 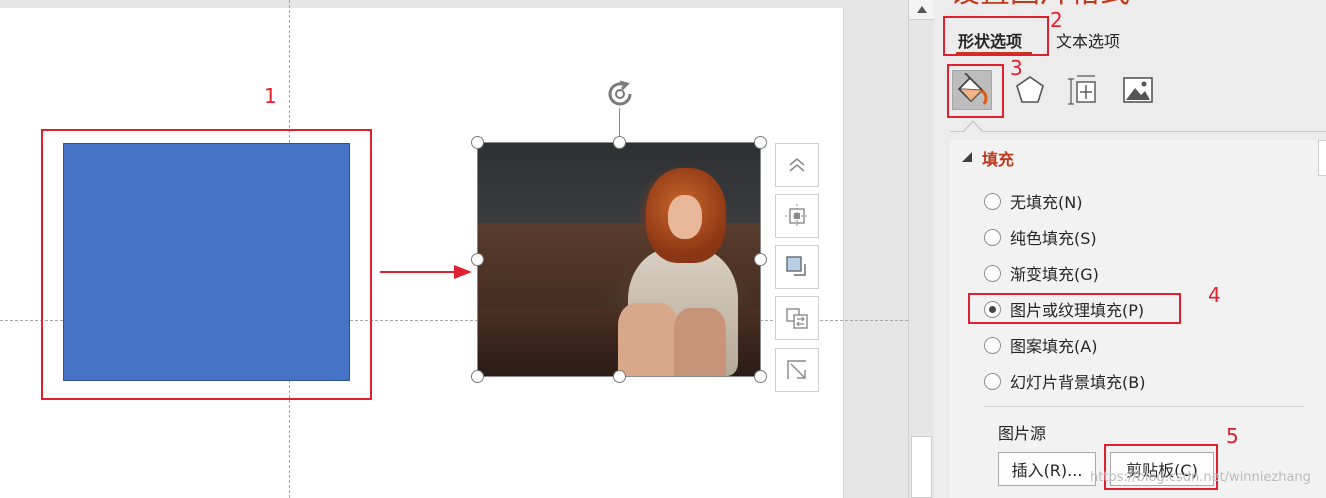 I want to click on annotation-number-2: 2, so click(x=1056, y=20).